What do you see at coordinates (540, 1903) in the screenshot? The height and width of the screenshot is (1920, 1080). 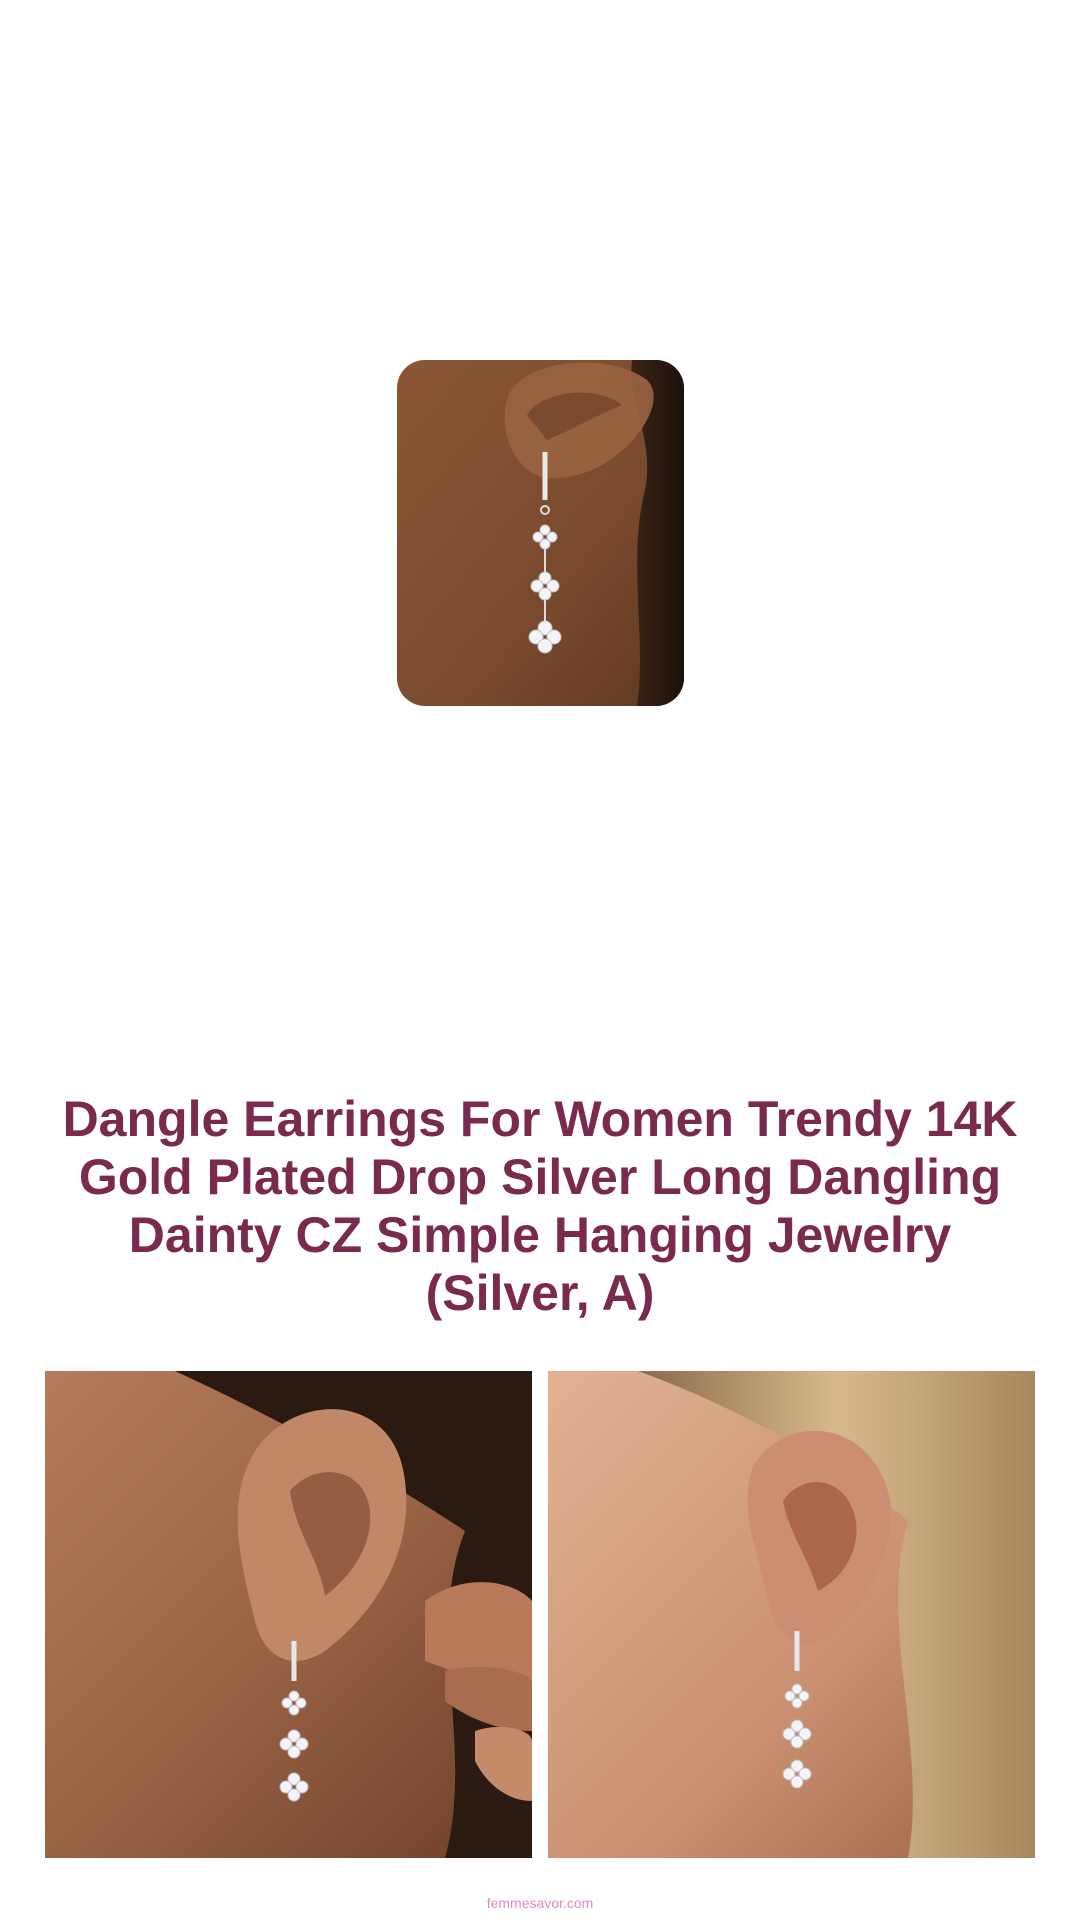 I see `site-credit-link: femmesavor.com` at bounding box center [540, 1903].